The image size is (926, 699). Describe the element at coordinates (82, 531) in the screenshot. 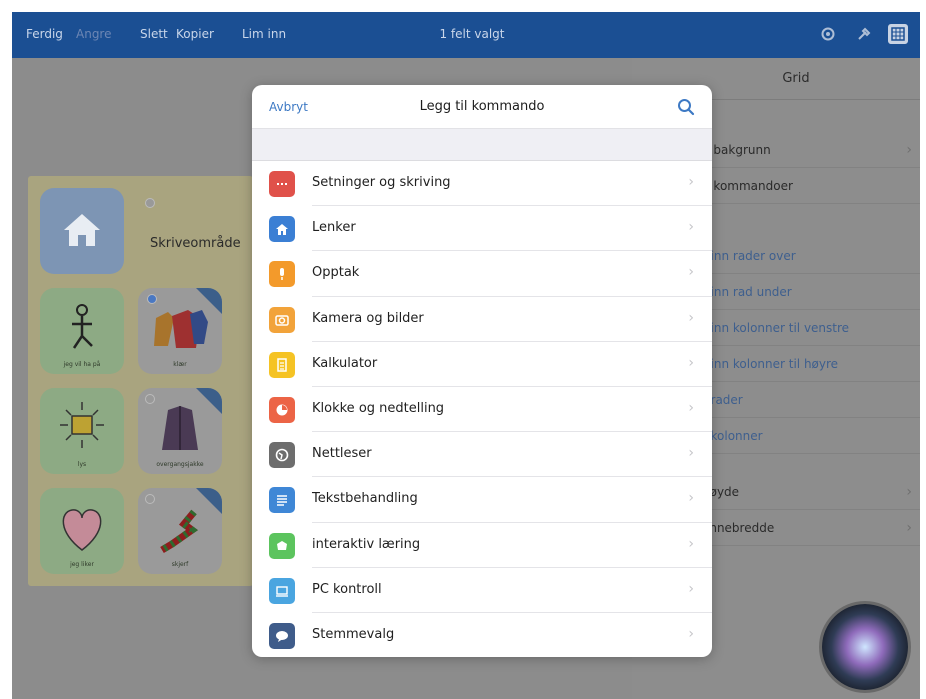

I see `symbol-cell-i-like: jeg liker` at that location.